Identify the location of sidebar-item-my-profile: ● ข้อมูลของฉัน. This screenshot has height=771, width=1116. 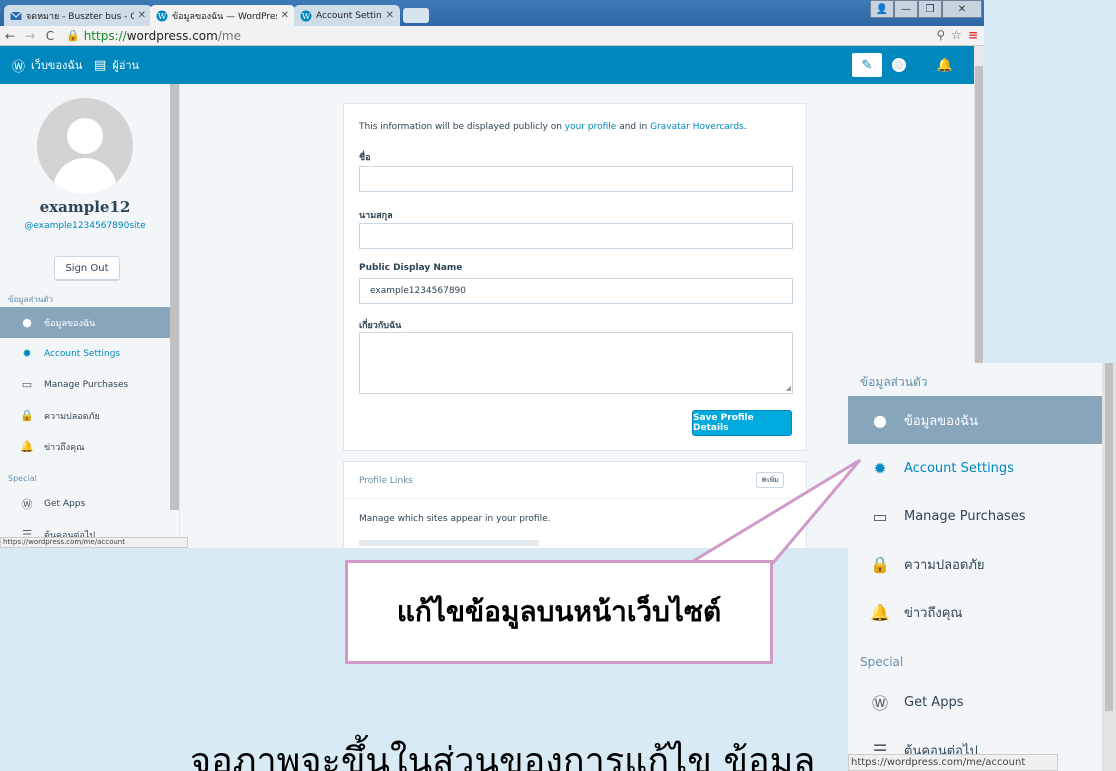
(85, 322).